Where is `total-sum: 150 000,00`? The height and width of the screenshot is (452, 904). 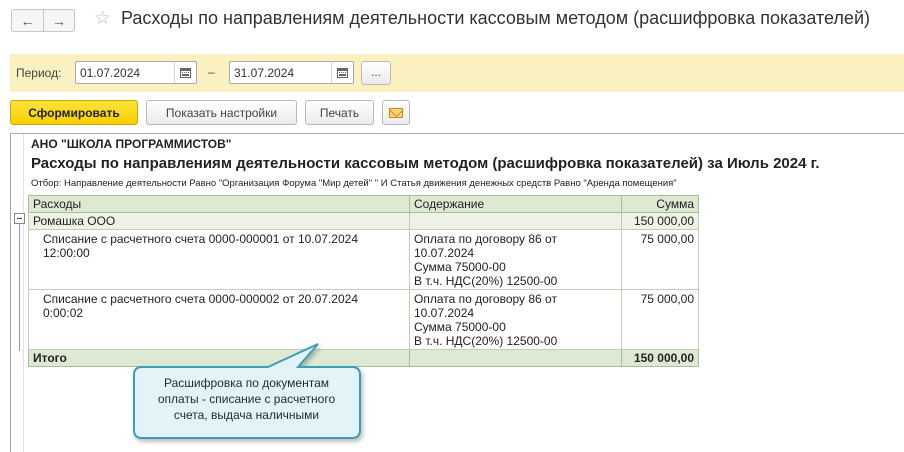
total-sum: 150 000,00 is located at coordinates (660, 358).